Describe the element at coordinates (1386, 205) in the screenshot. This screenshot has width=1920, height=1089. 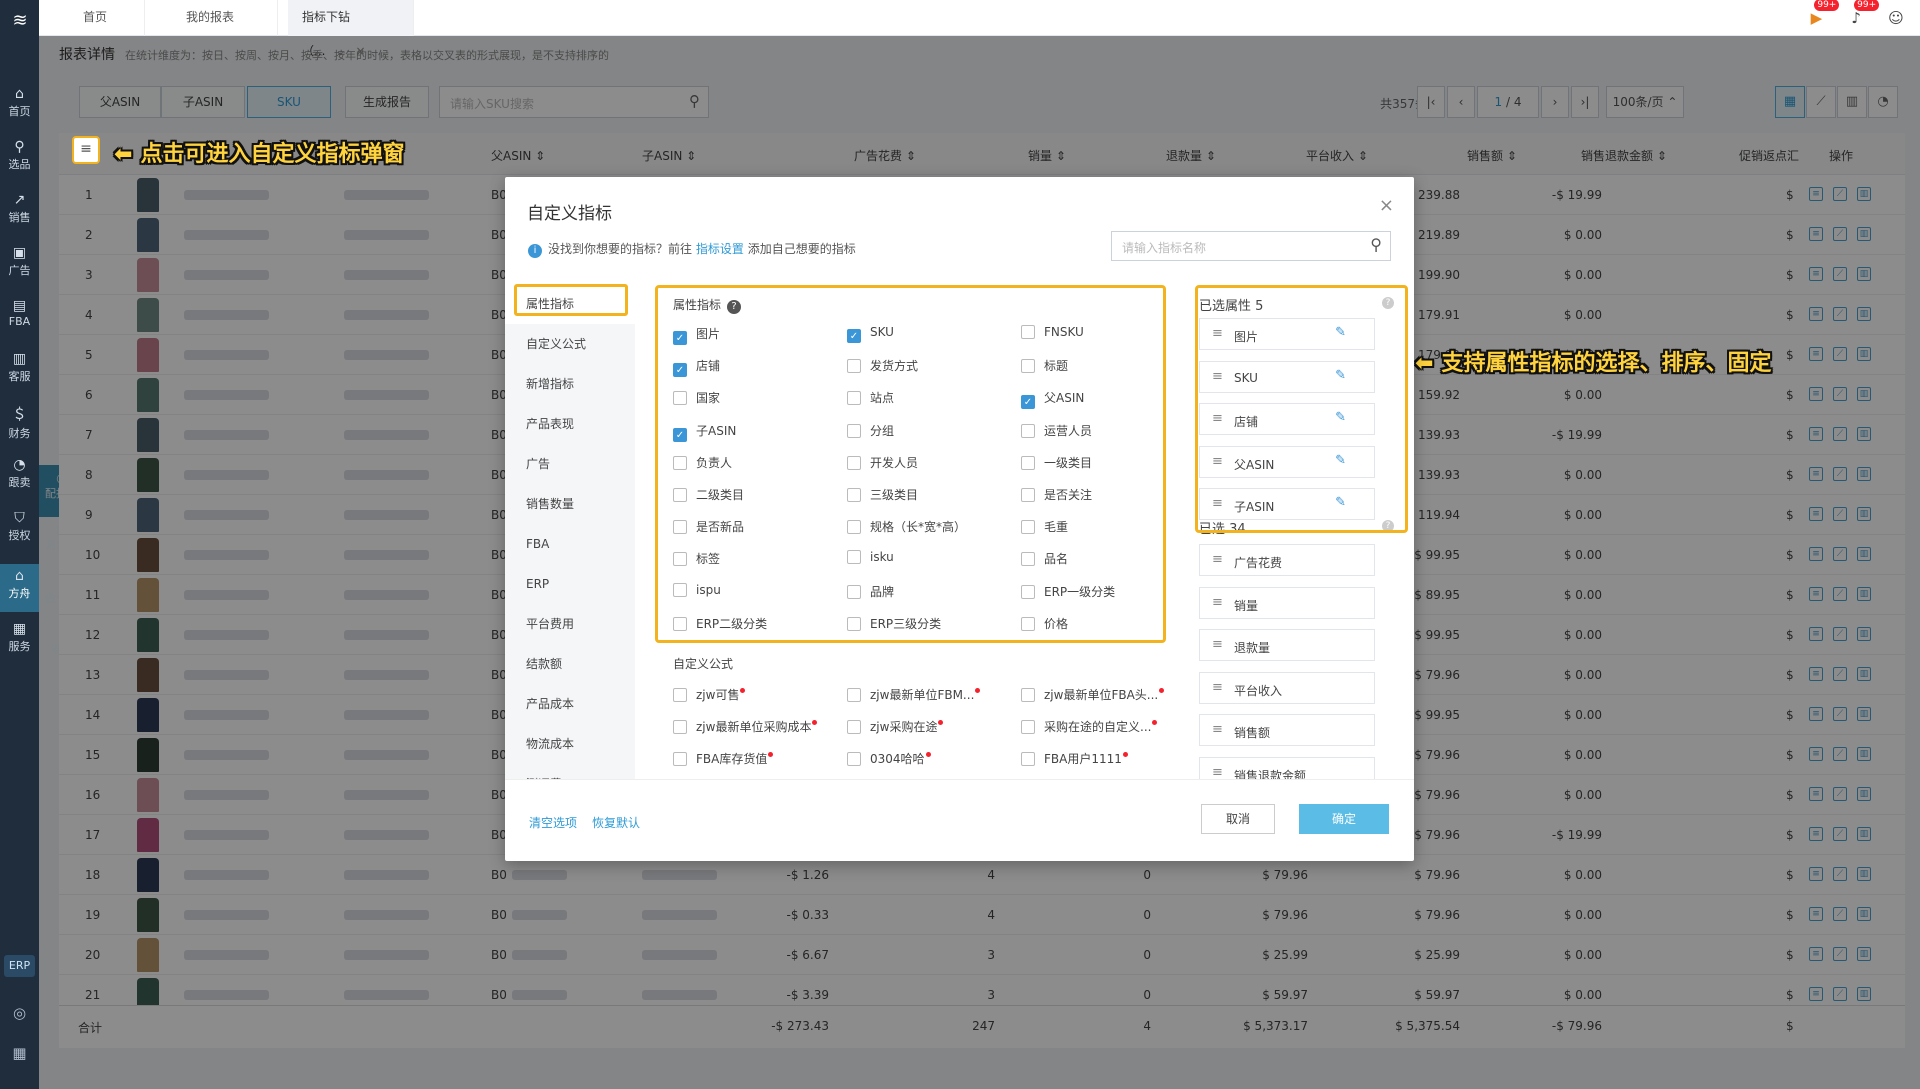
I see `close-icon: ×` at that location.